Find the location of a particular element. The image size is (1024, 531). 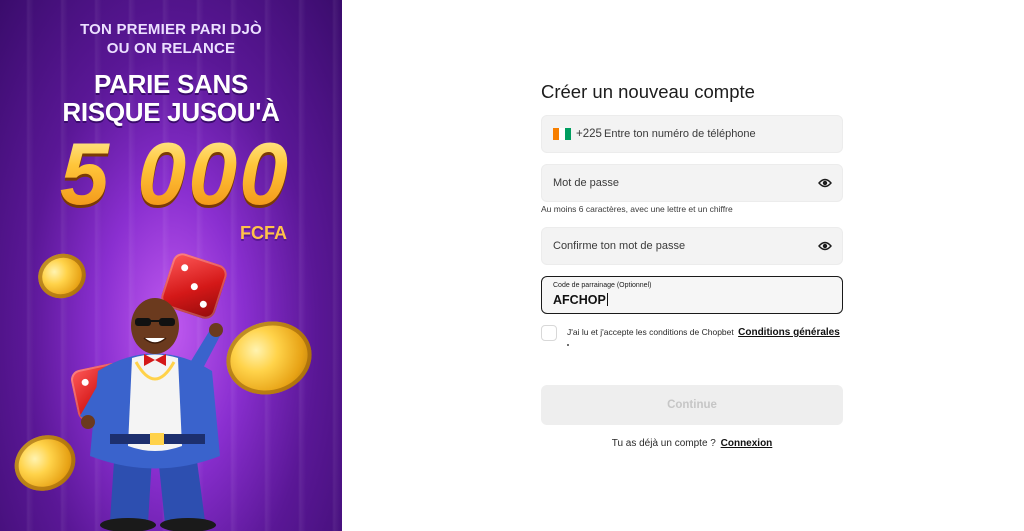

login-prompt: Tu as déjà un compte ? is located at coordinates (663, 443).